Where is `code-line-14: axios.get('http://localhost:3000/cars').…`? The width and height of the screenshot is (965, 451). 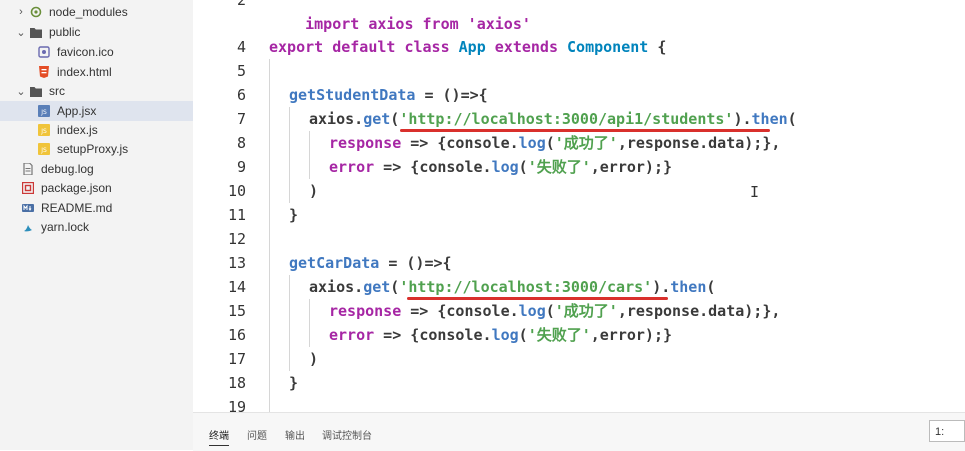 code-line-14: axios.get('http://localhost:3000/cars').… is located at coordinates (512, 287).